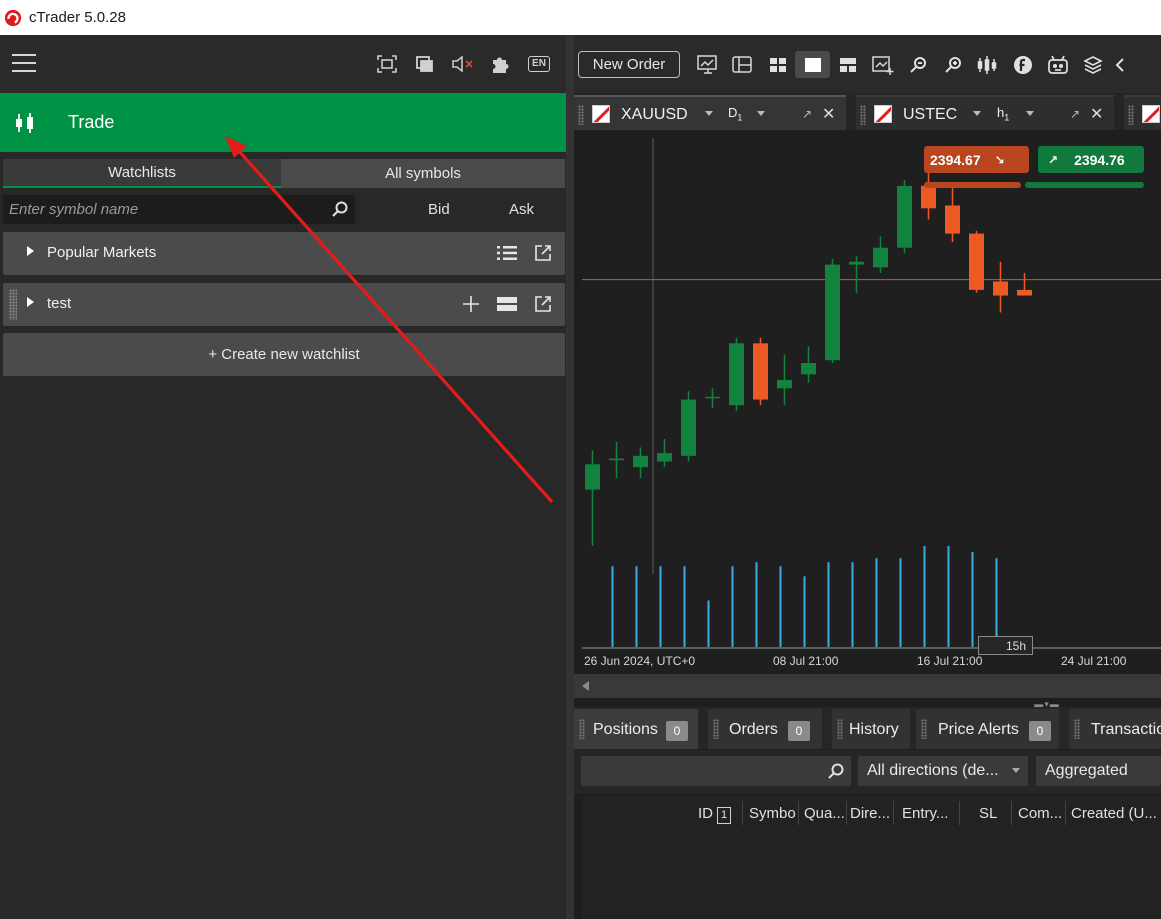 This screenshot has height=919, width=1161. I want to click on collapse-icon, so click(1120, 64).